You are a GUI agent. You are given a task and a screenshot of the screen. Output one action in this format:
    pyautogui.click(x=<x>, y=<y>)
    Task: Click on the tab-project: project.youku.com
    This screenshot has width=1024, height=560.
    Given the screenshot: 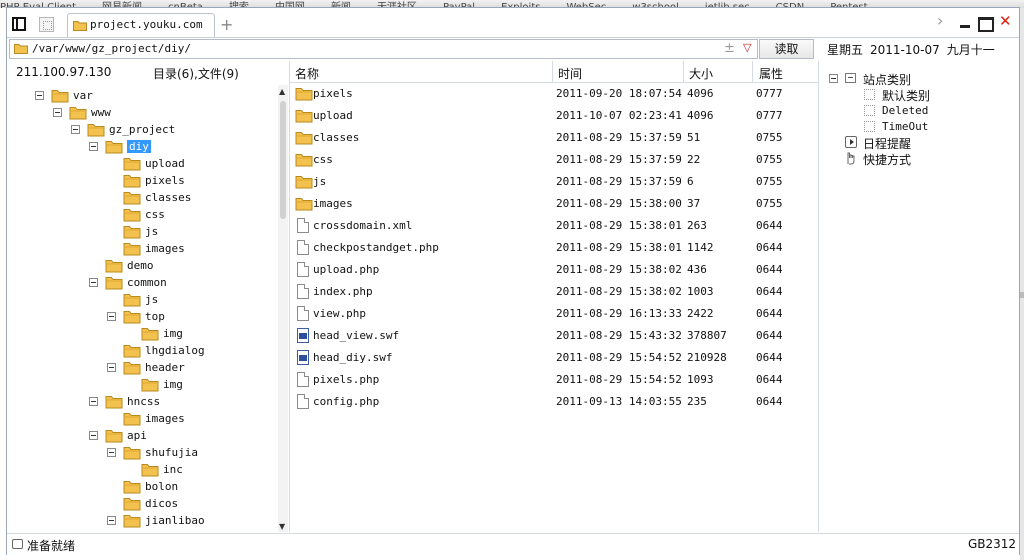 What is the action you would take?
    pyautogui.click(x=141, y=25)
    